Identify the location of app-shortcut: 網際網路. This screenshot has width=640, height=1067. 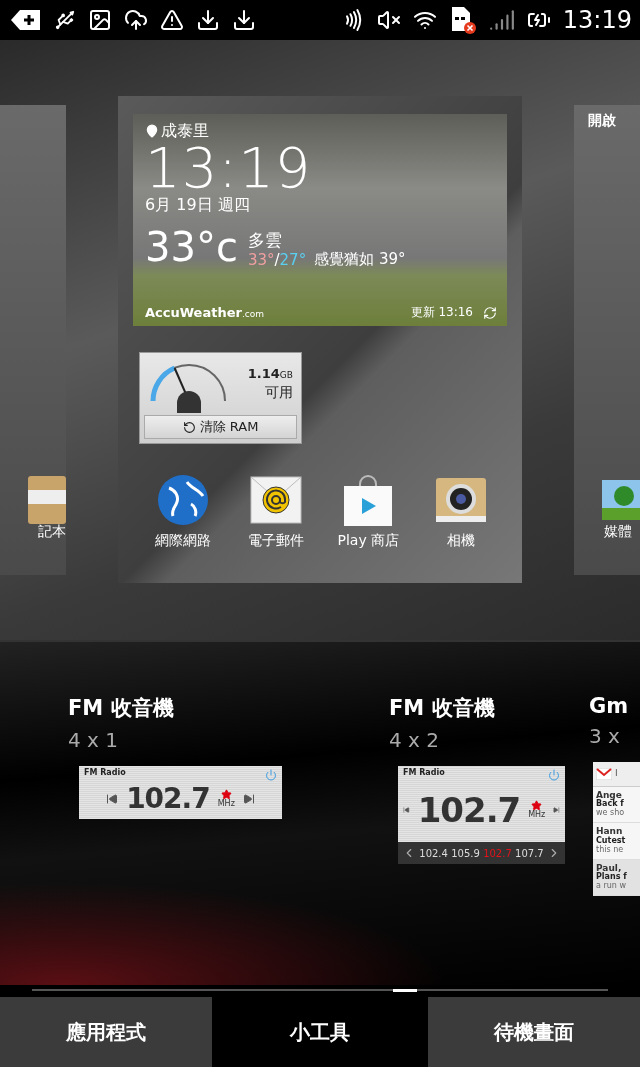
(183, 512).